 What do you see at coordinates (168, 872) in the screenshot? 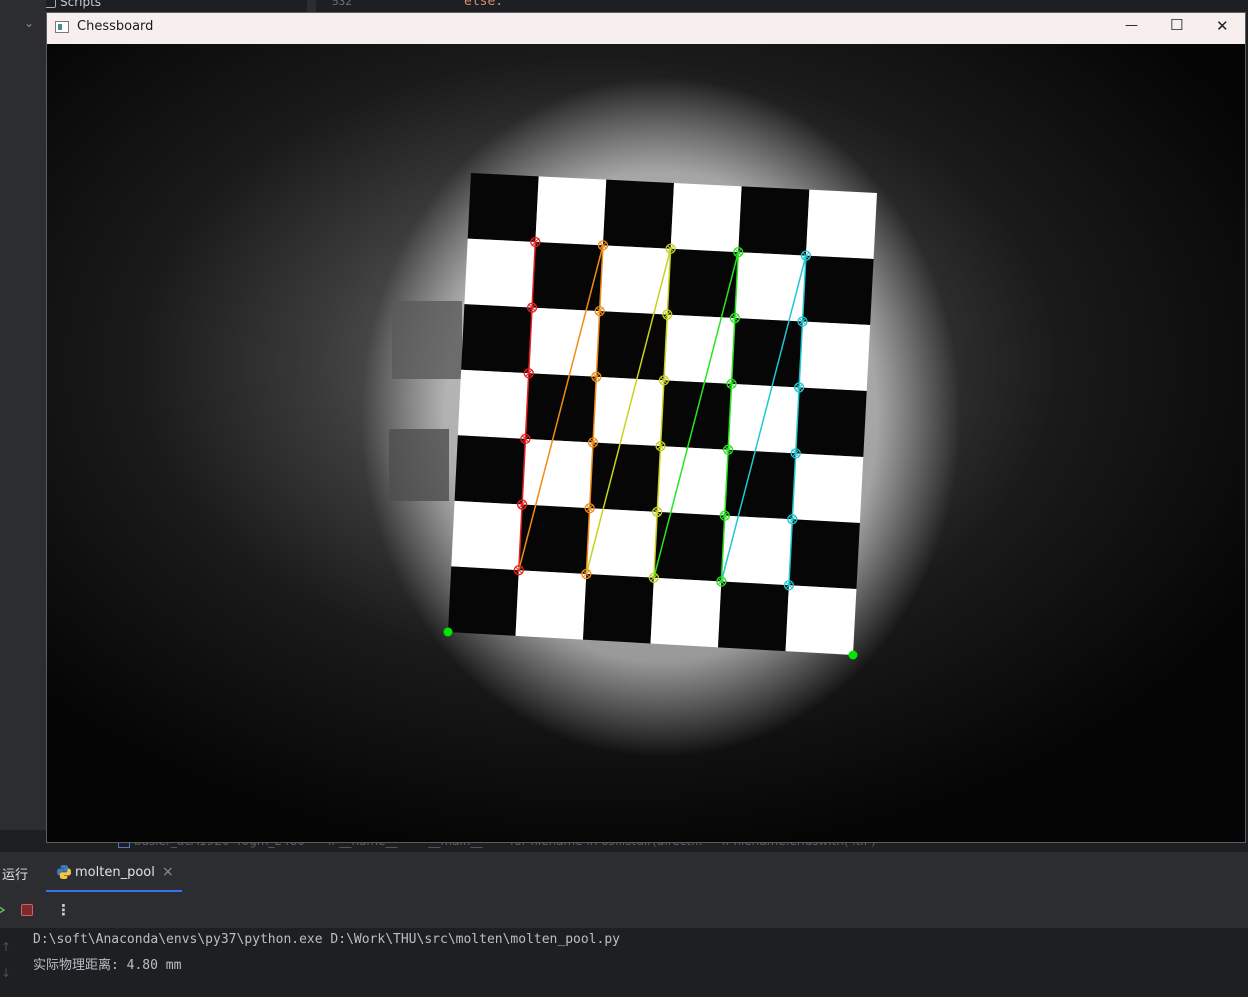
I see `tab-close-icon: ×` at bounding box center [168, 872].